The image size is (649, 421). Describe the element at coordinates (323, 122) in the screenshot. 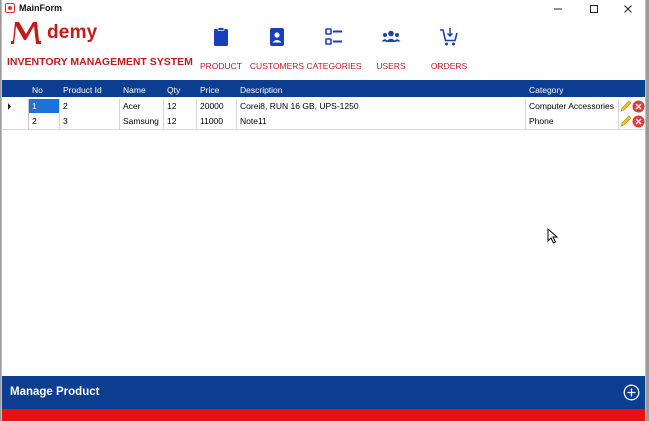

I see `table-row: 2 3 Samsung 12 11000 Note11 Phone` at that location.